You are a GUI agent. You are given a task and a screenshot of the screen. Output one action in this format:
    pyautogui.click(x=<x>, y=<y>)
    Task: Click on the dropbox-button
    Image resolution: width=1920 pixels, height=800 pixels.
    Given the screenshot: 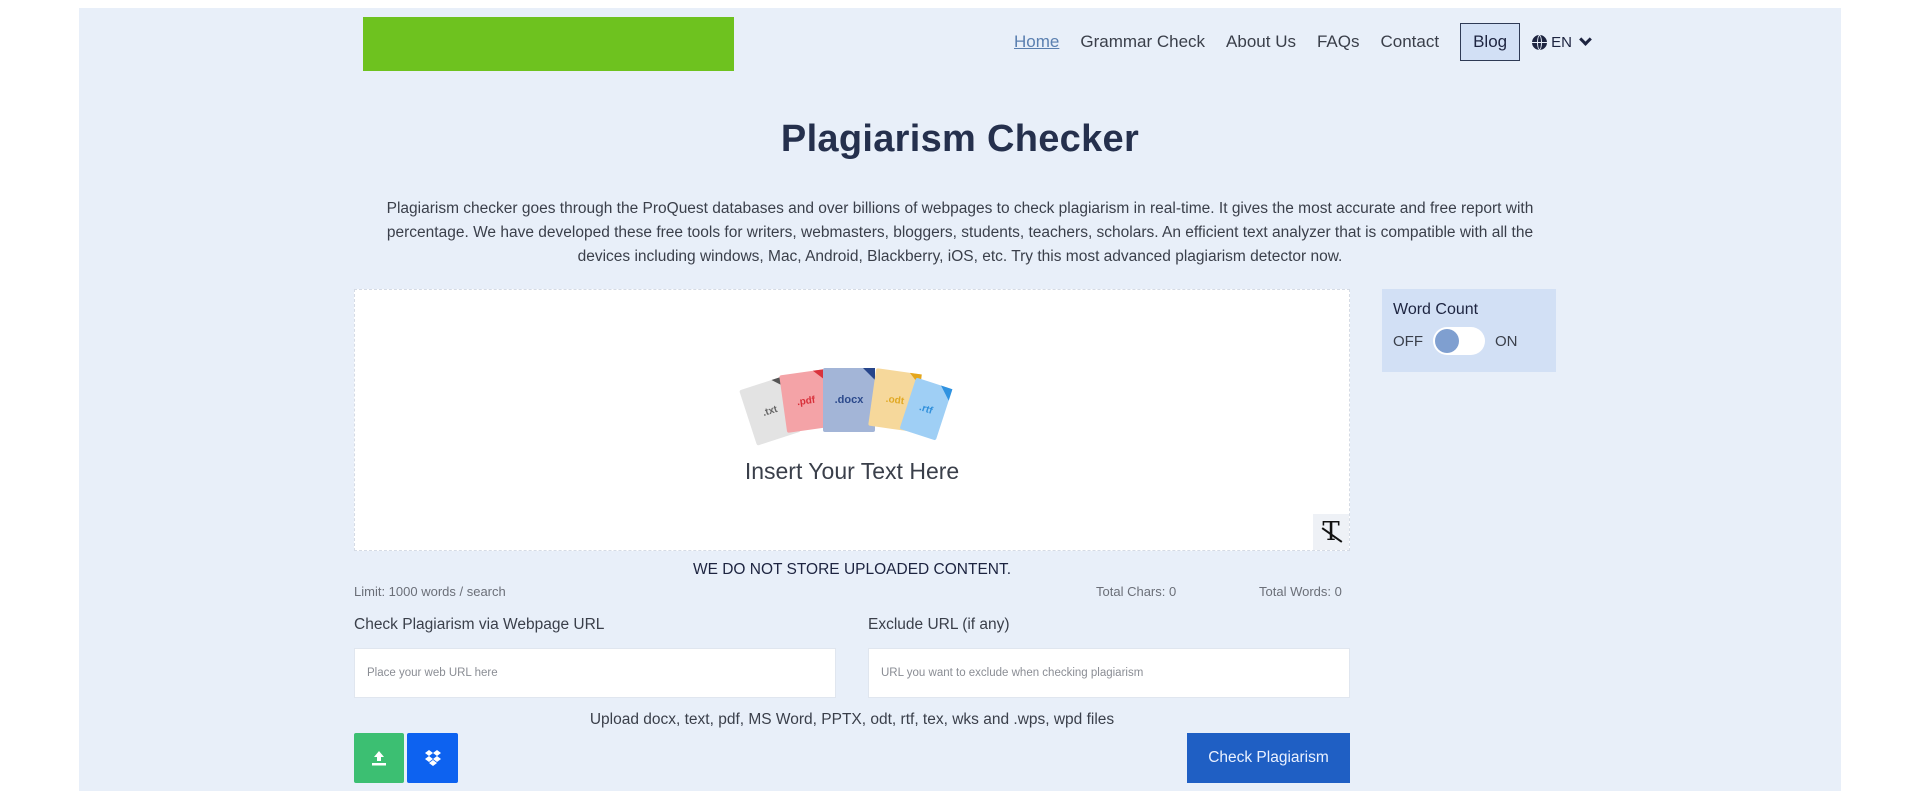 What is the action you would take?
    pyautogui.click(x=432, y=758)
    